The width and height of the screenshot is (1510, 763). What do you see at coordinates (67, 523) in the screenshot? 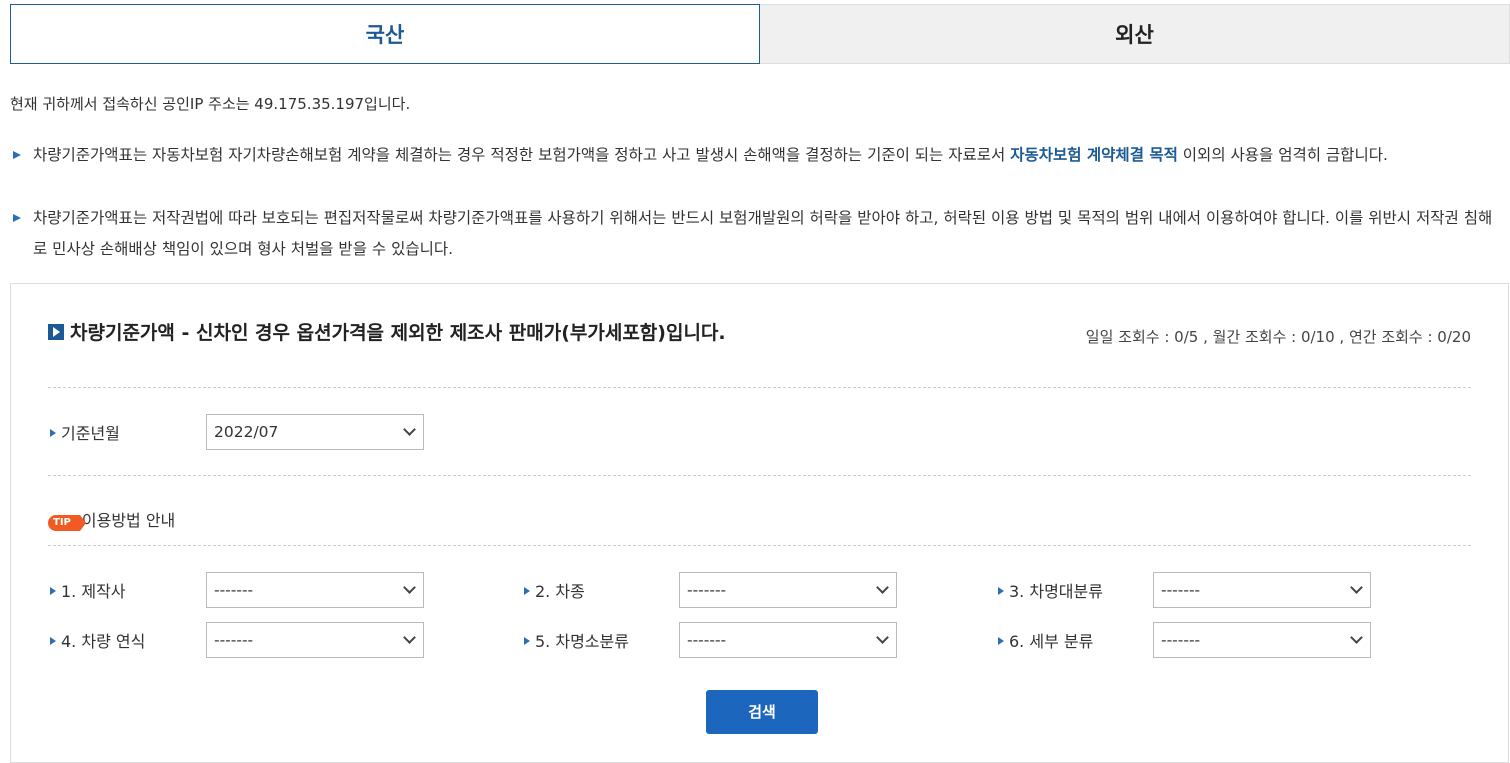
I see `tip-icon: TIP` at bounding box center [67, 523].